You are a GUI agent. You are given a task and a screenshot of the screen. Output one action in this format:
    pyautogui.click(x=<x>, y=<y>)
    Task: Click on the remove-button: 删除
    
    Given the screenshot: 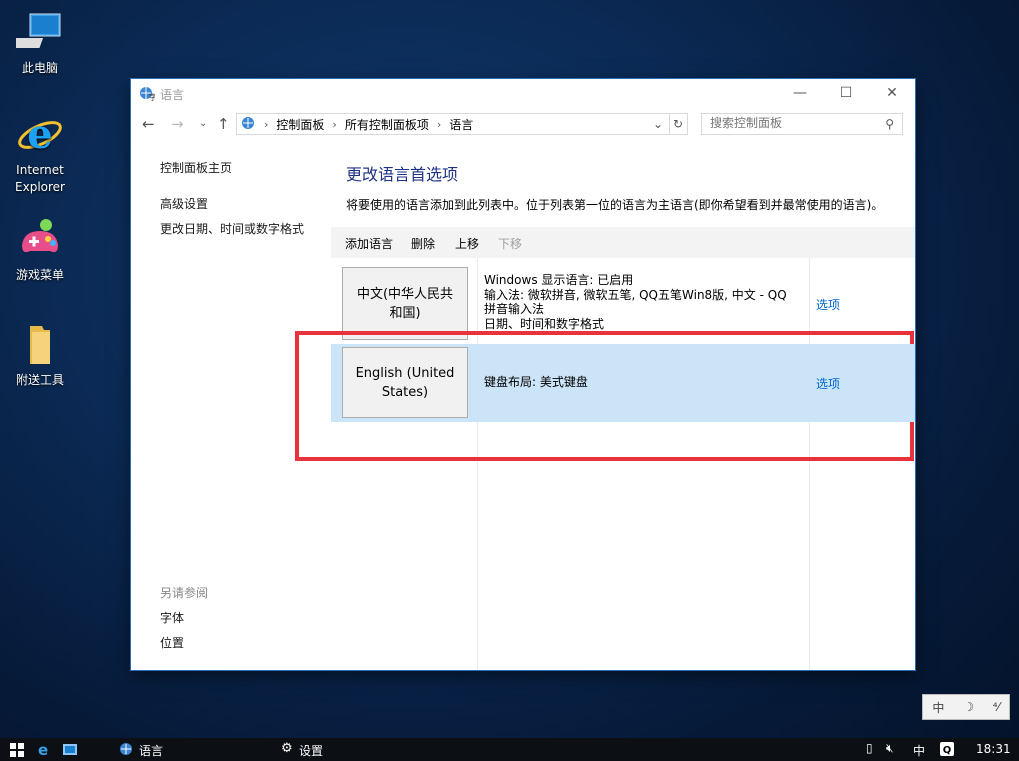 What is the action you would take?
    pyautogui.click(x=423, y=243)
    